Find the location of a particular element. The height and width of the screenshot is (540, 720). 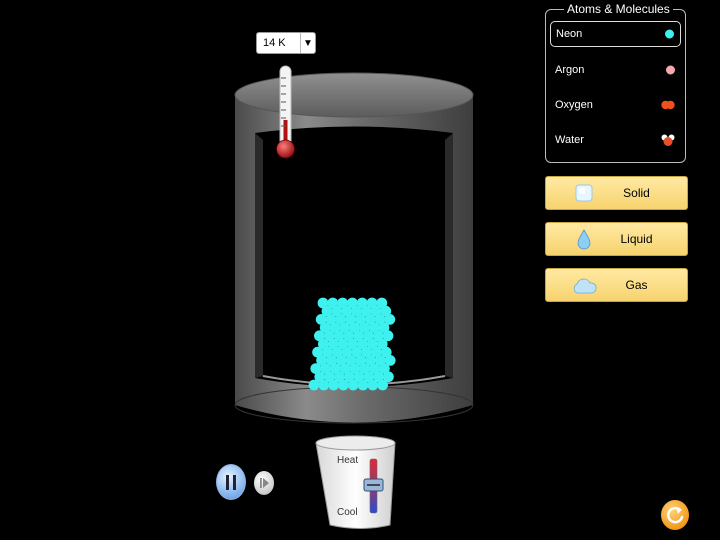

heat-cool-slider is located at coordinates (373, 485).